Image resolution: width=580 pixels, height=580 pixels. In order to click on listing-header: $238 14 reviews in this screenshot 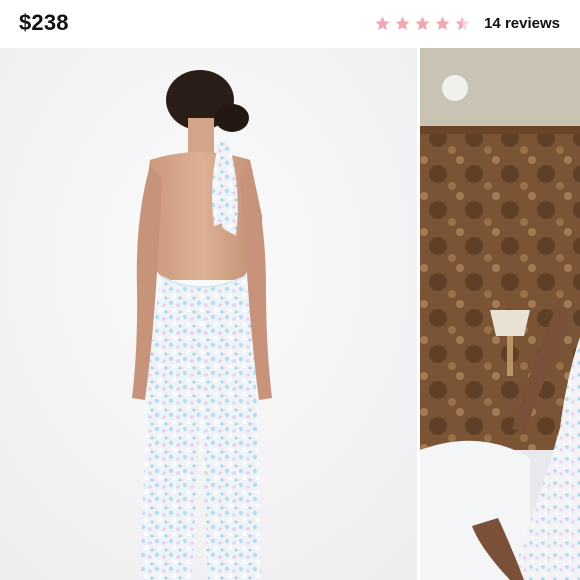, I will do `click(290, 23)`.